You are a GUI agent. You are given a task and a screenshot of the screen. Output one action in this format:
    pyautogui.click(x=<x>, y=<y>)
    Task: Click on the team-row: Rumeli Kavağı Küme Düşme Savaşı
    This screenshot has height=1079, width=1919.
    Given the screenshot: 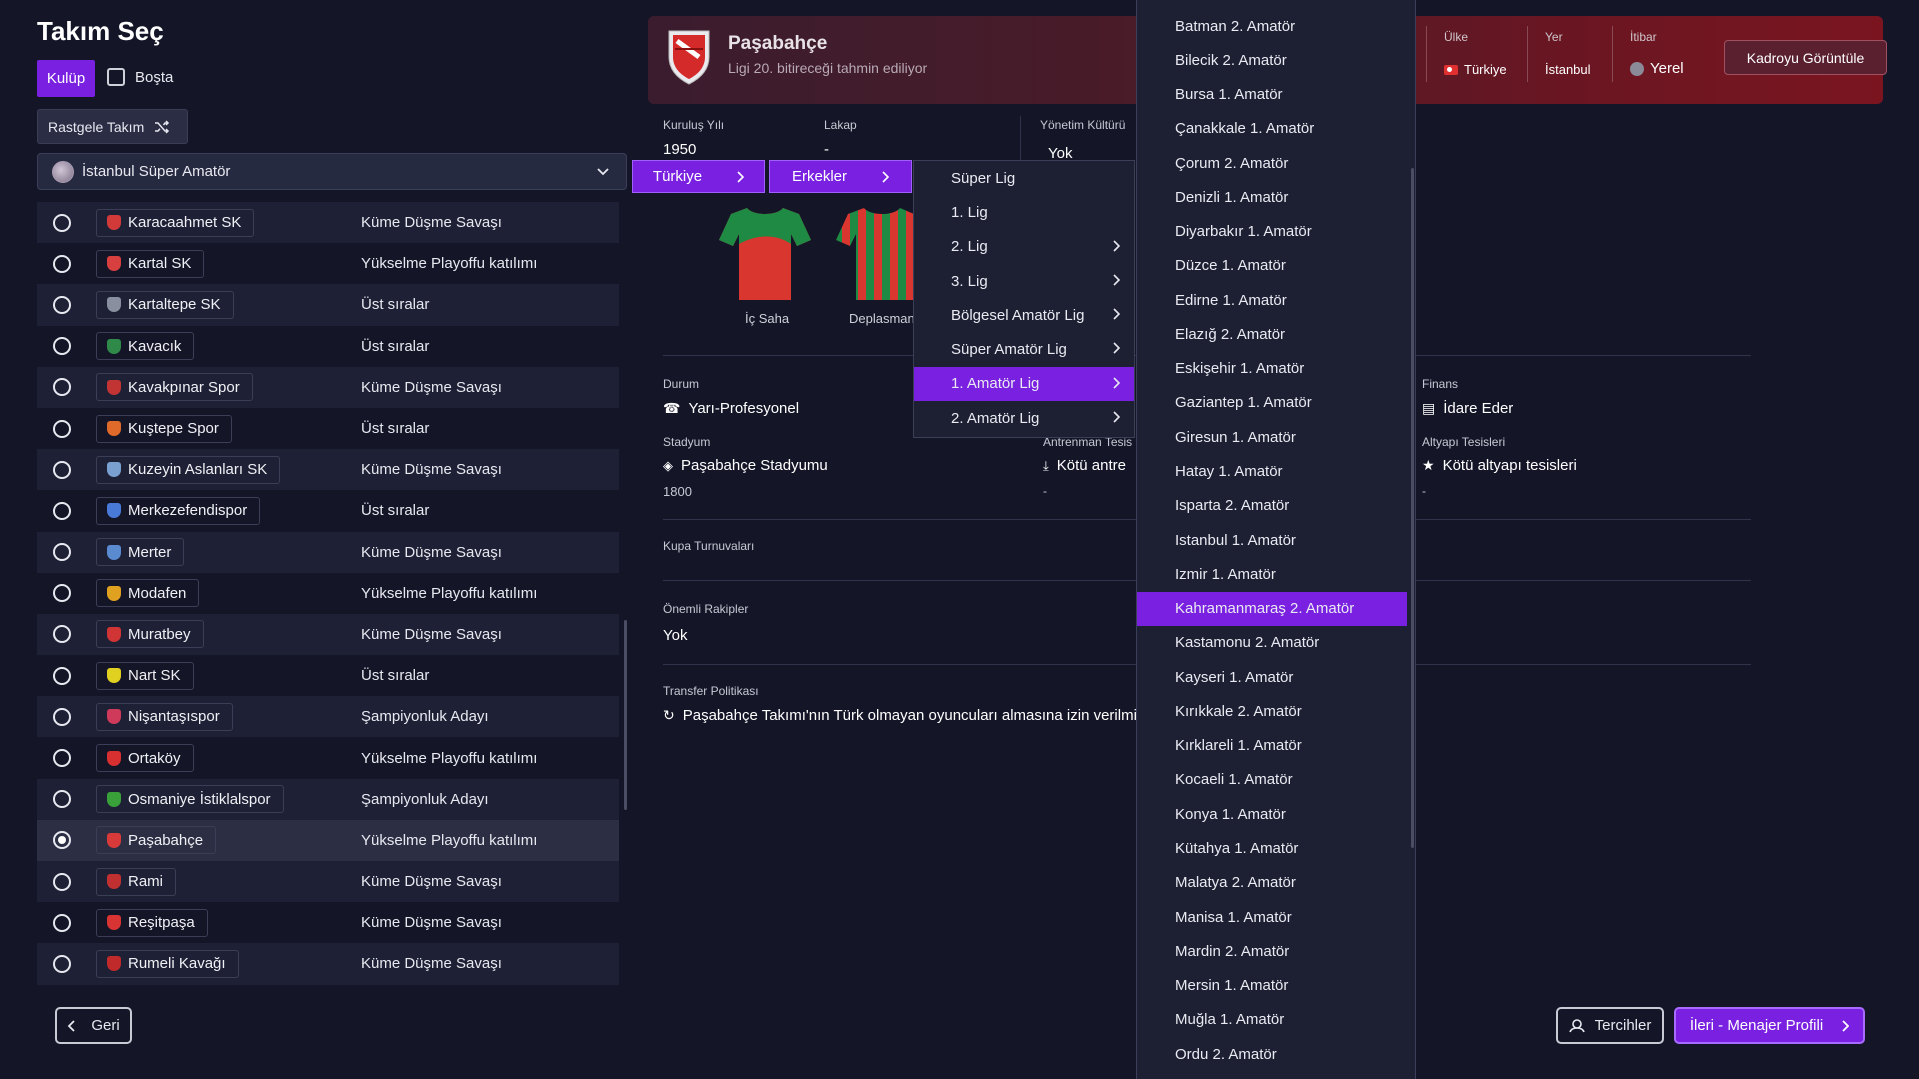 What is the action you would take?
    pyautogui.click(x=328, y=964)
    